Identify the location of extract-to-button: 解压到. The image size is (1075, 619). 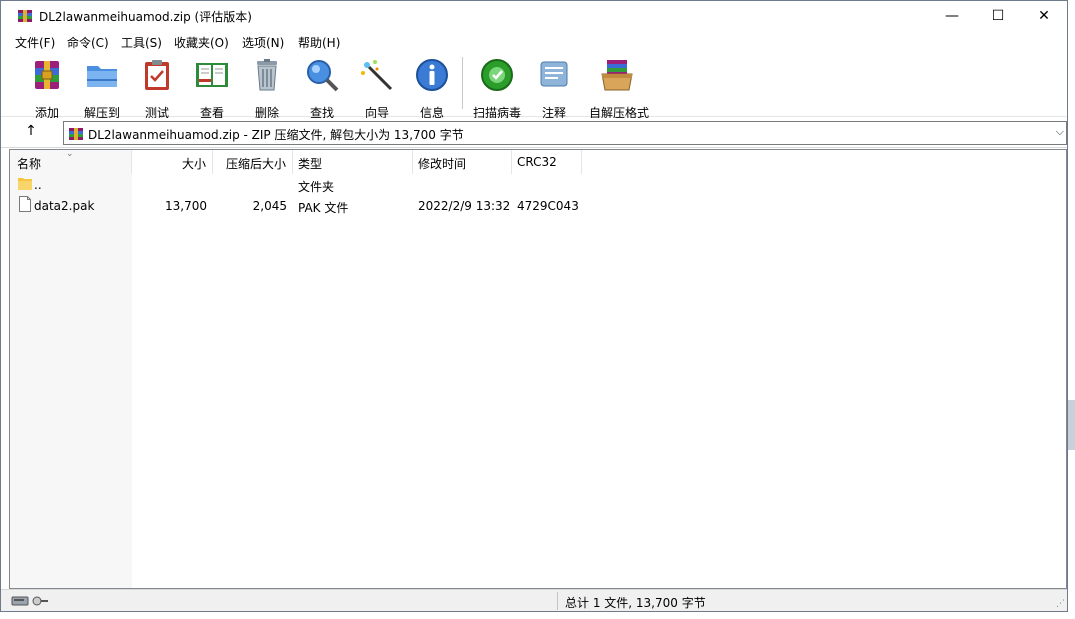
(102, 88).